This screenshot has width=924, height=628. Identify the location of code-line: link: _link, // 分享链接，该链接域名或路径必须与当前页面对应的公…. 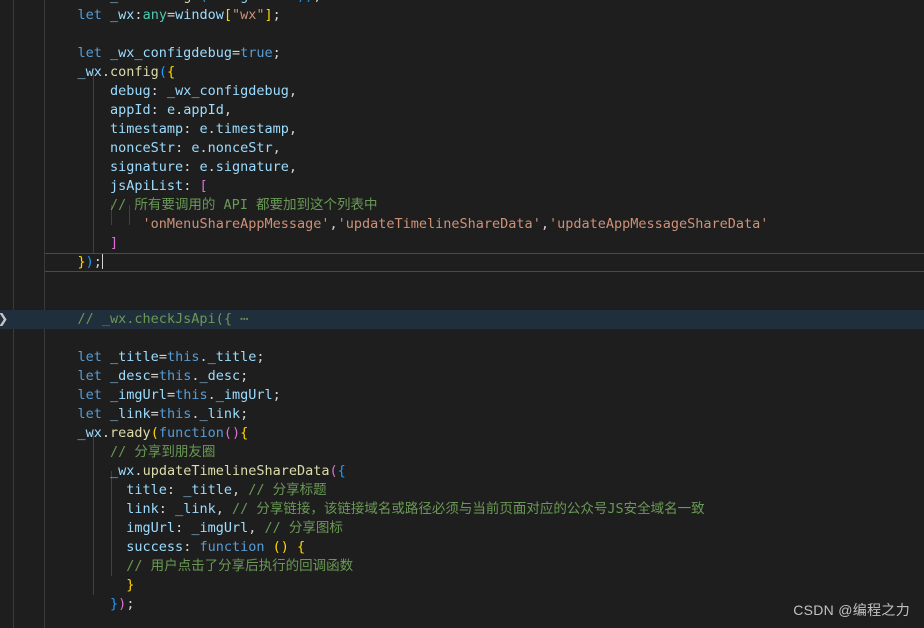
(462, 509).